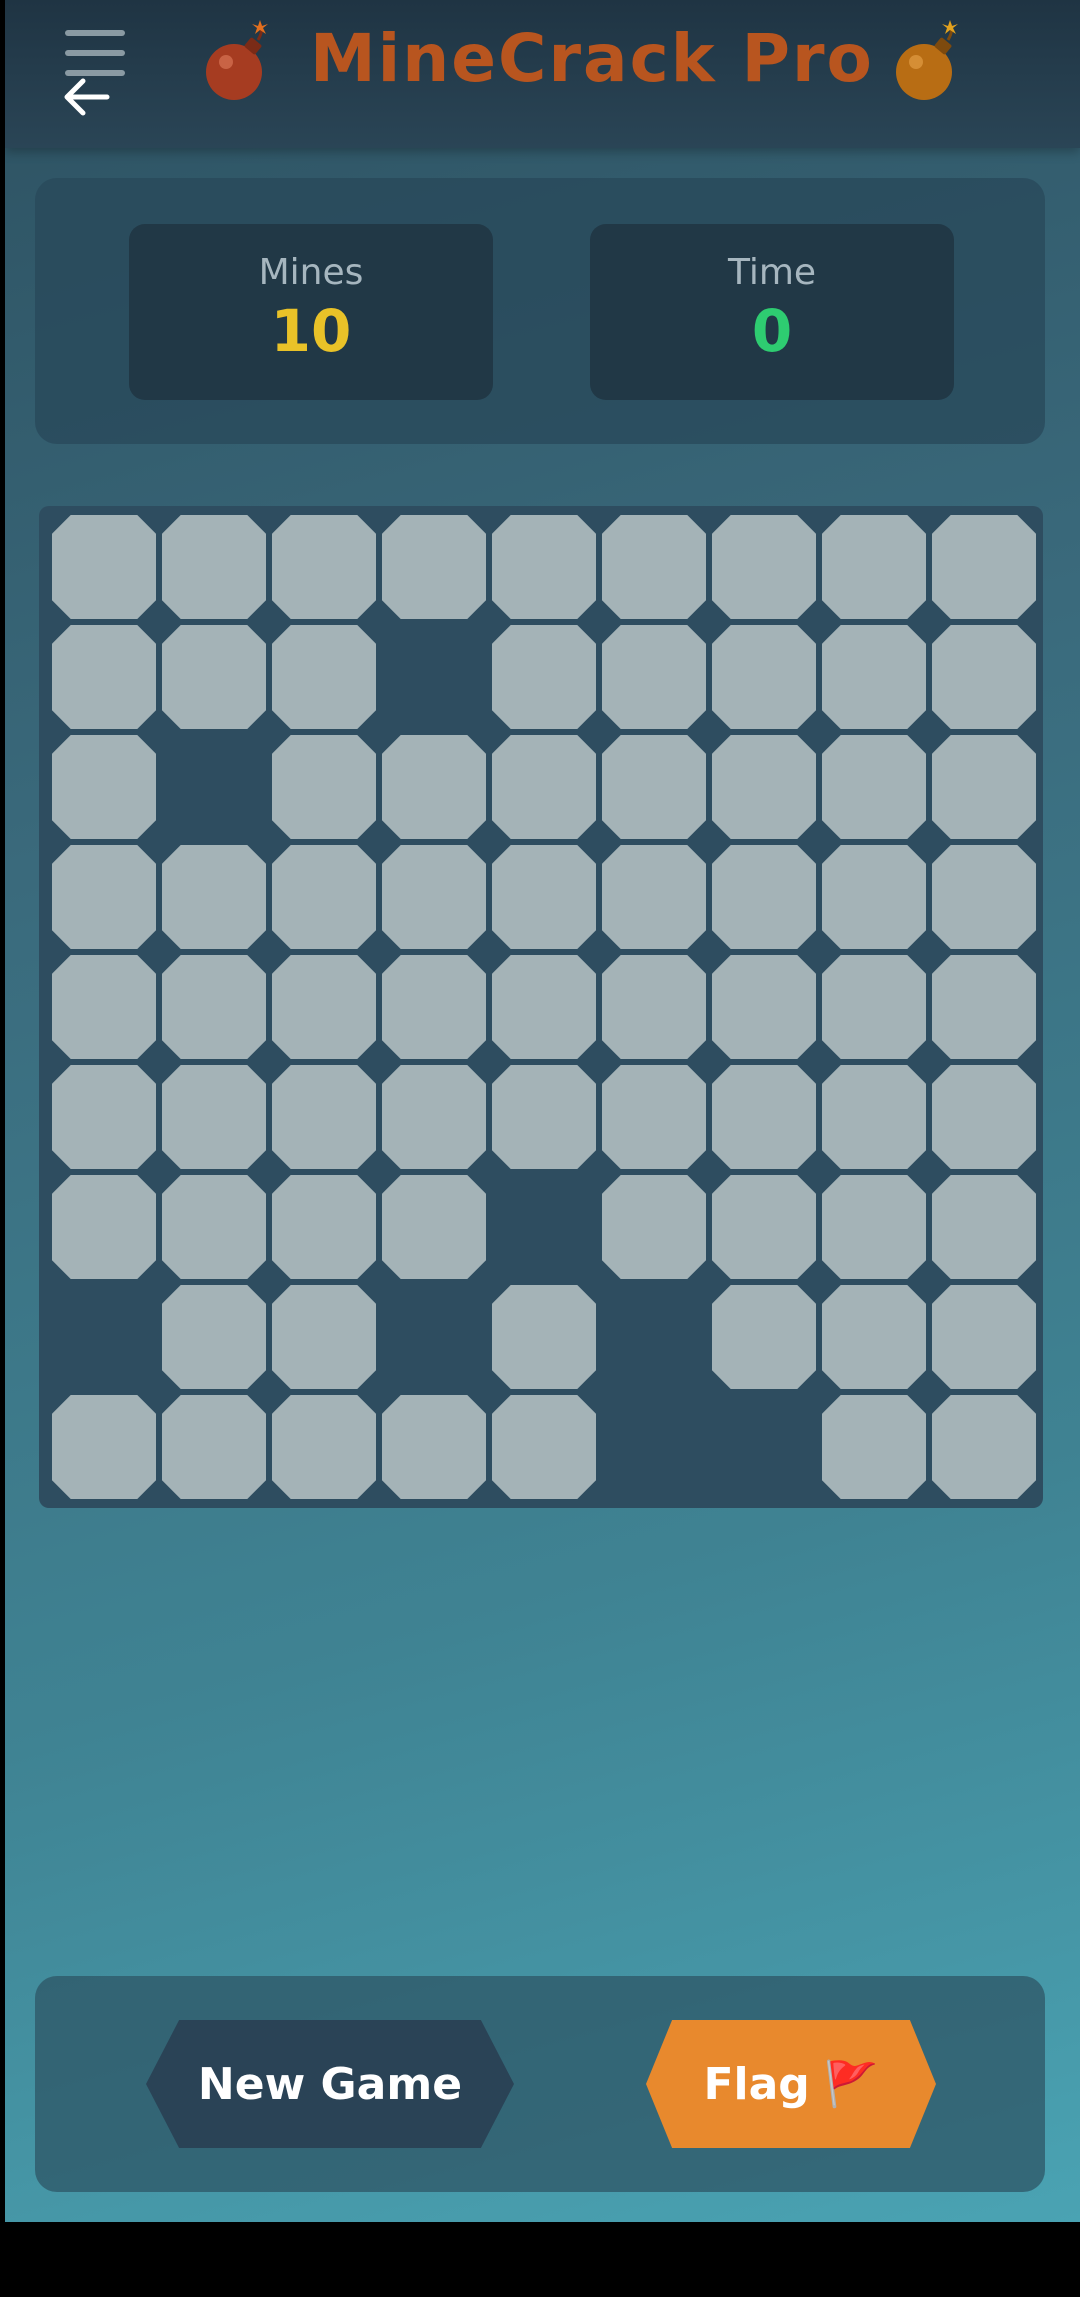 The image size is (1080, 2297). I want to click on flag-button: Flag 🚩, so click(791, 2084).